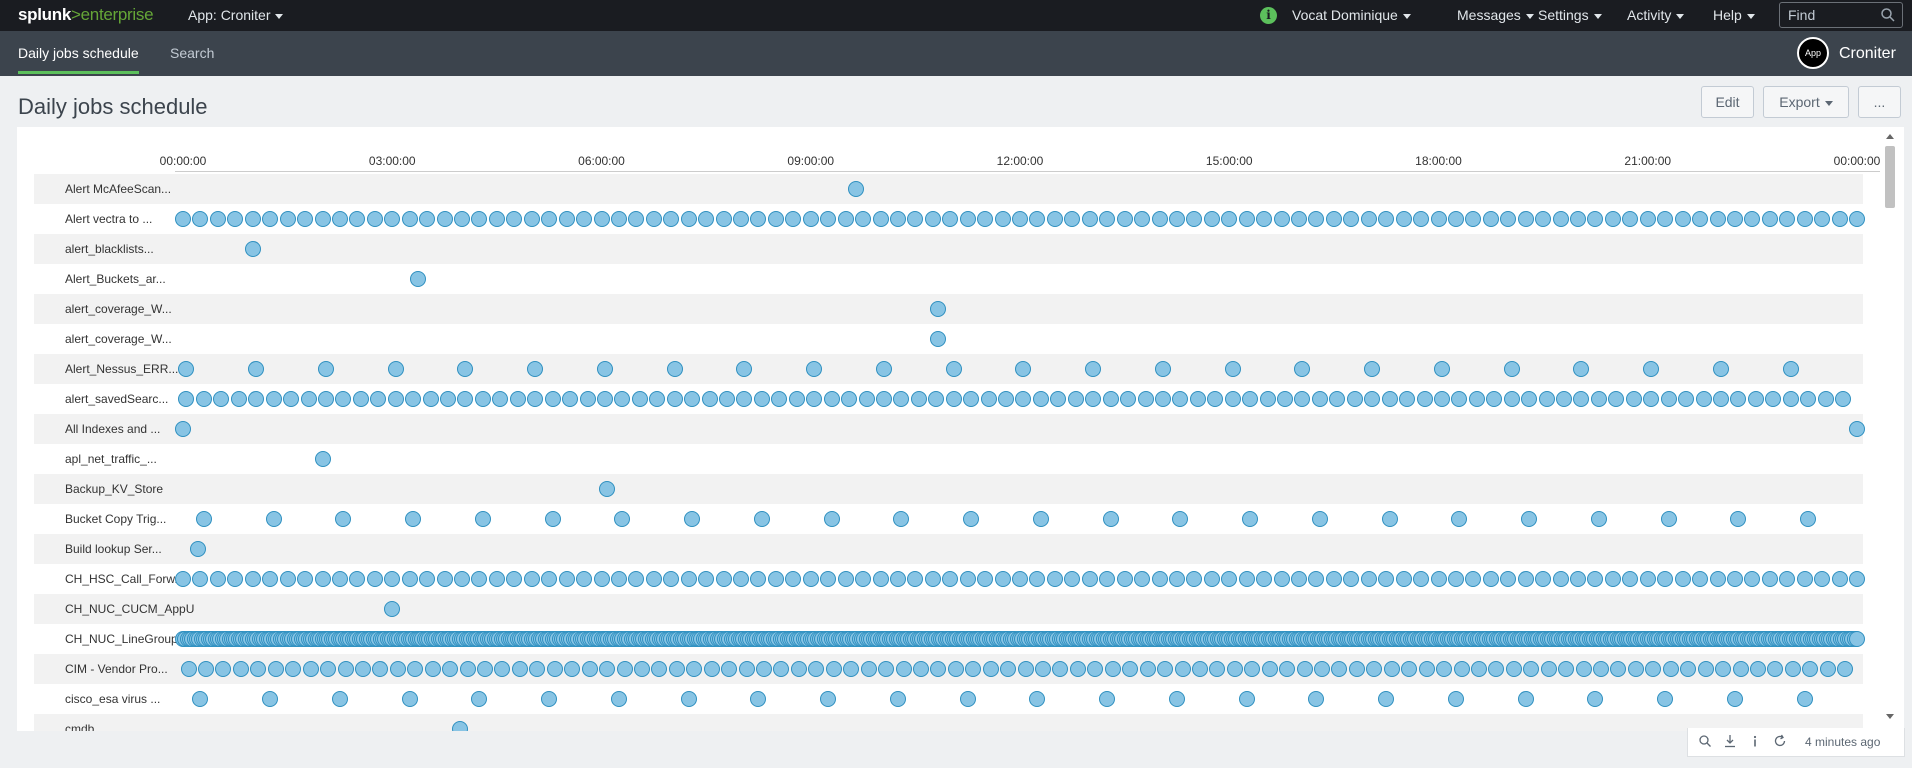 Image resolution: width=1912 pixels, height=768 pixels. What do you see at coordinates (1890, 716) in the screenshot?
I see `scroll-down-icon` at bounding box center [1890, 716].